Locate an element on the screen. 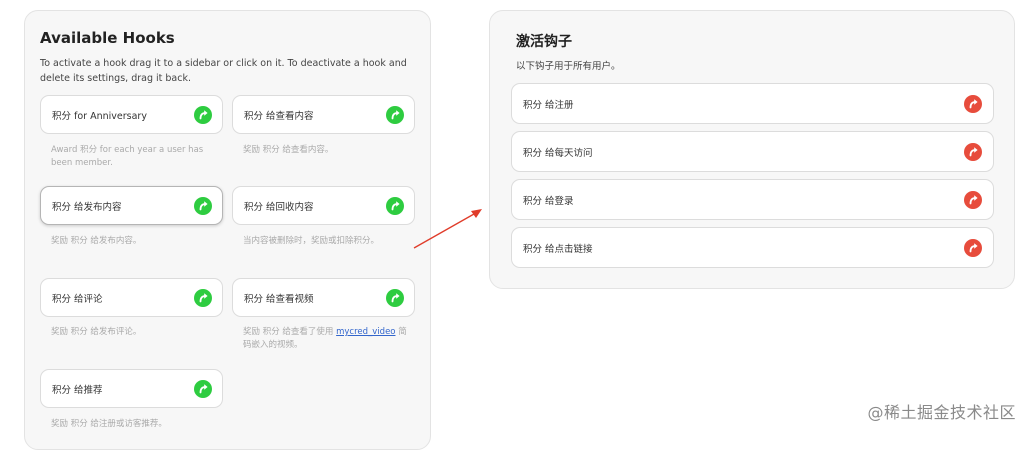 This screenshot has height=450, width=1024. hook-description: 奖励 积分 给查看内容。 is located at coordinates (288, 150).